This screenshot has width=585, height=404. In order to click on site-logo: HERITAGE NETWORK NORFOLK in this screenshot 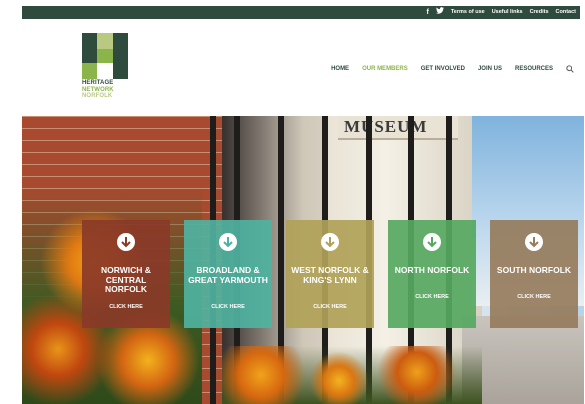, I will do `click(106, 68)`.